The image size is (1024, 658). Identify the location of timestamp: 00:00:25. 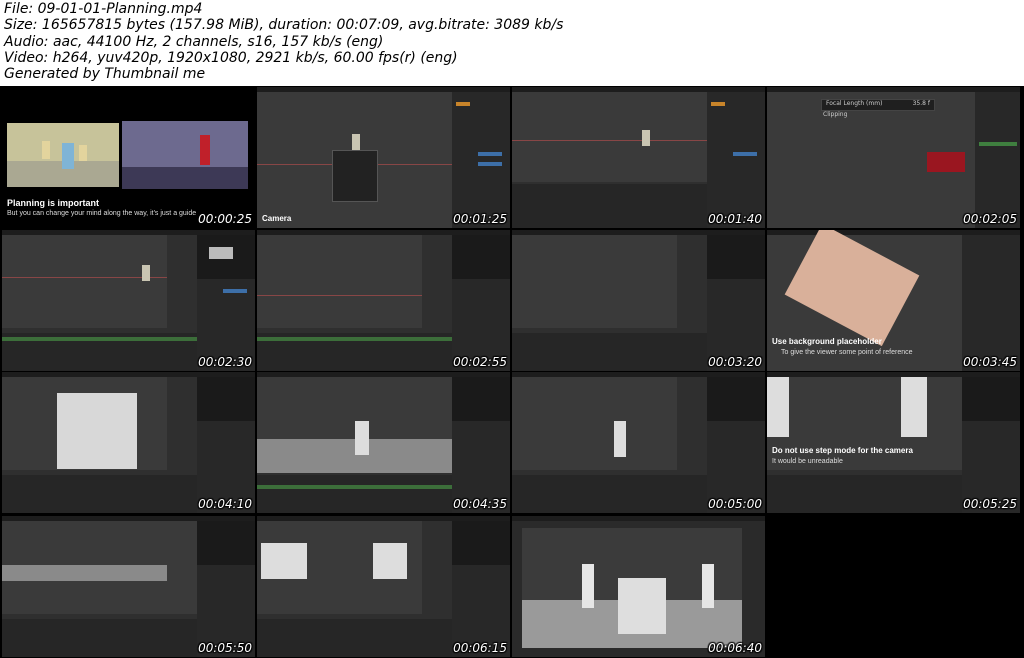
(225, 219).